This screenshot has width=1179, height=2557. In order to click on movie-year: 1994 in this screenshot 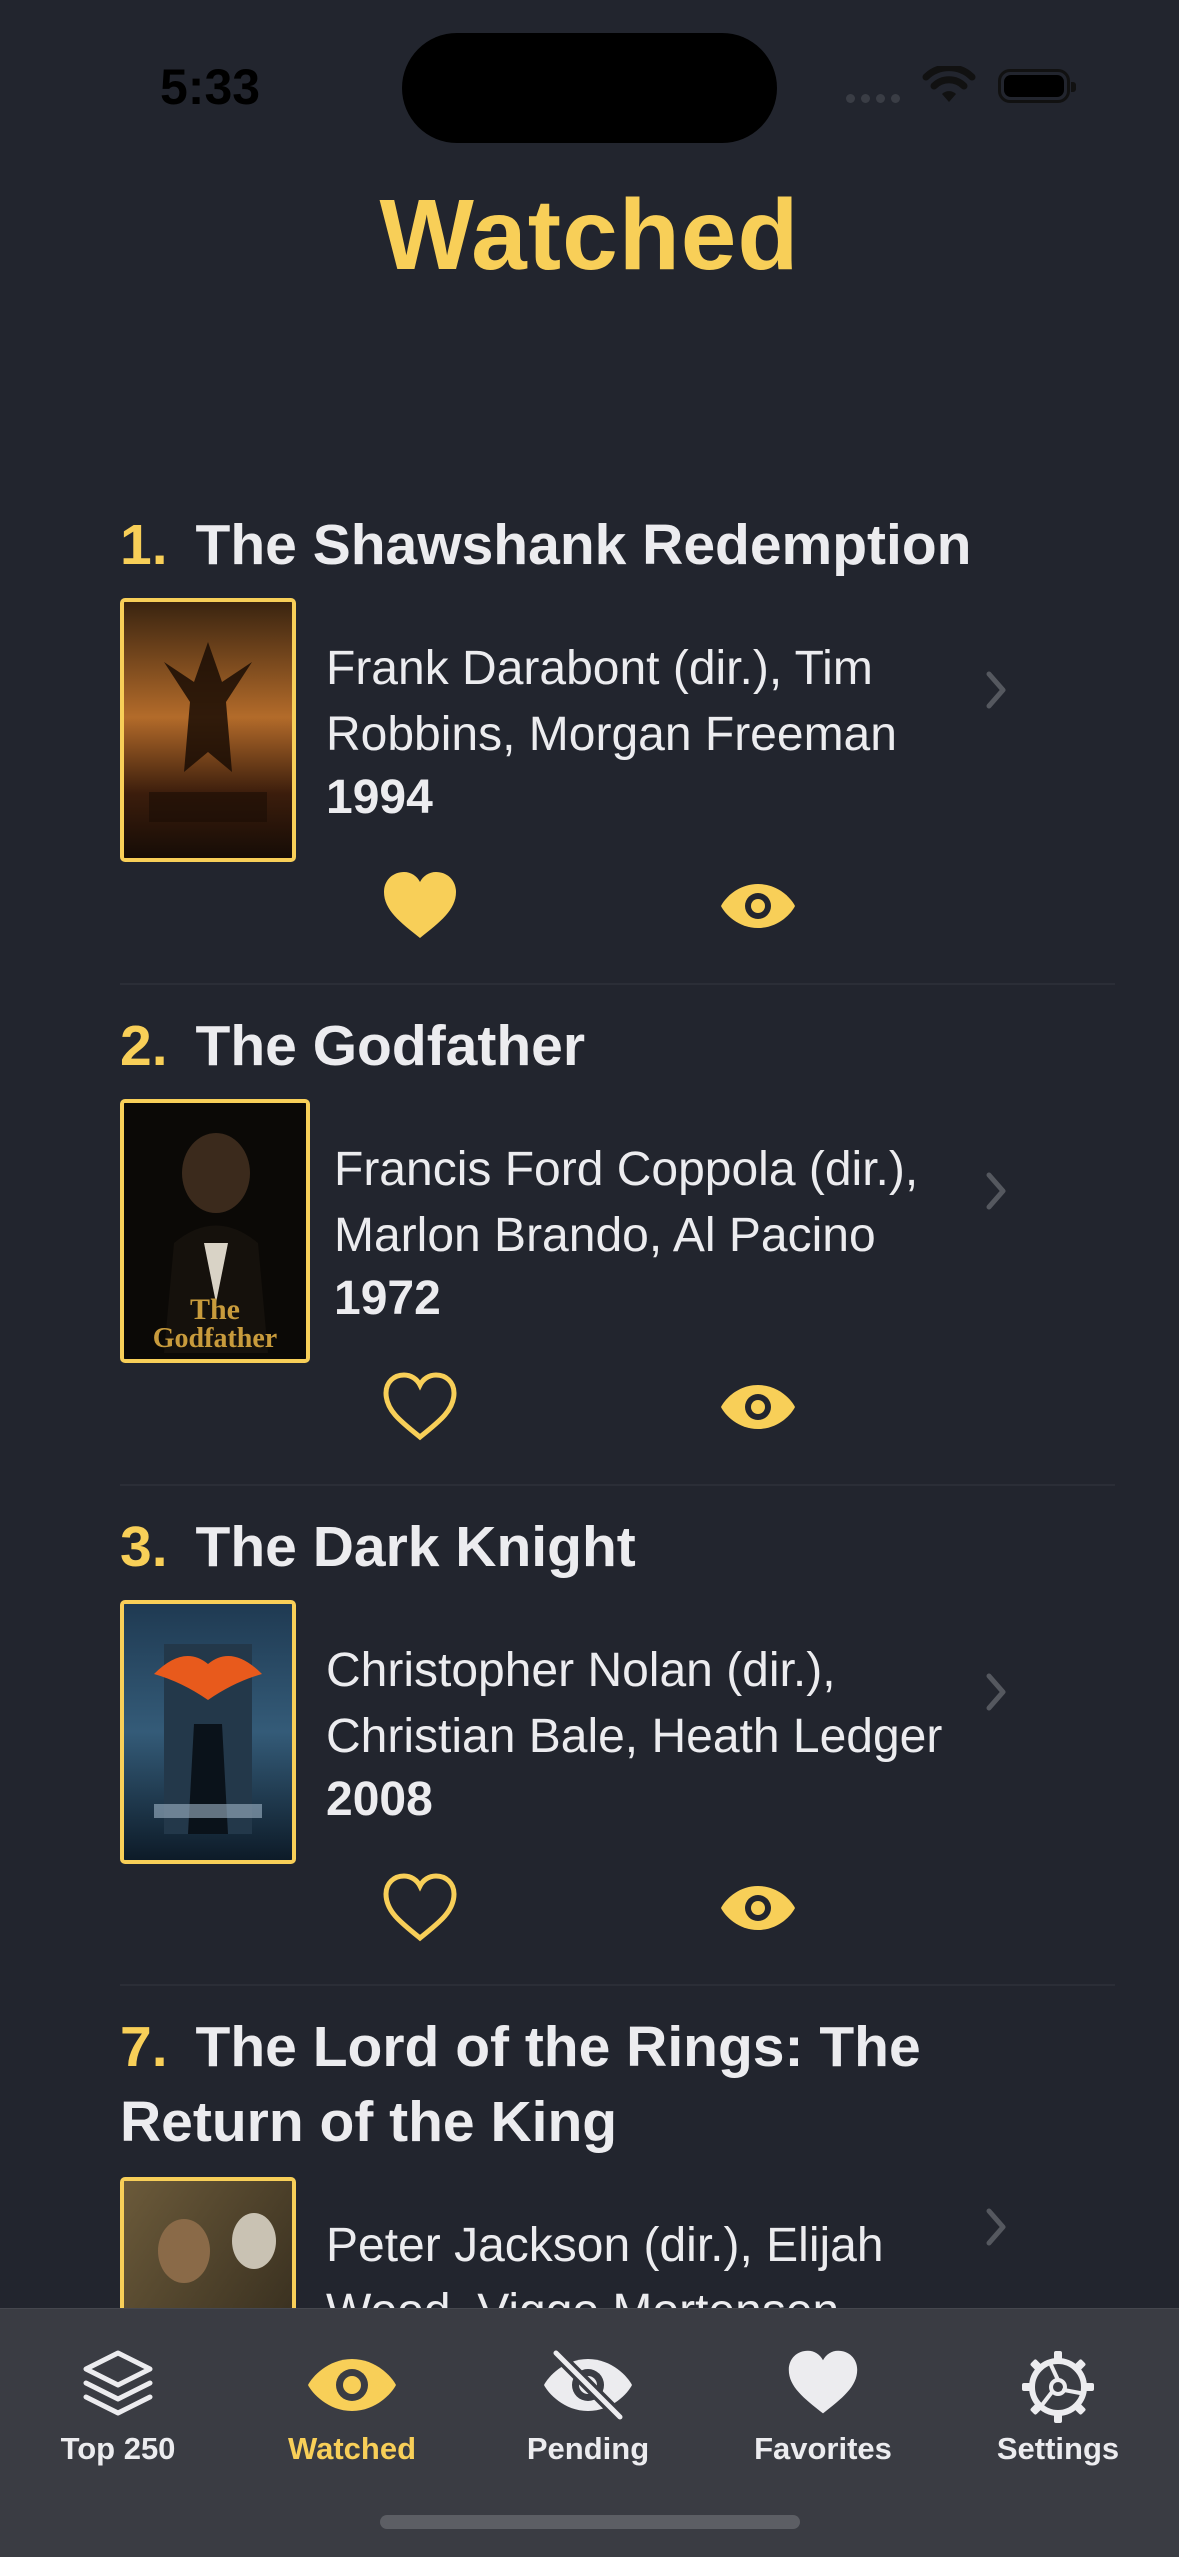, I will do `click(379, 797)`.